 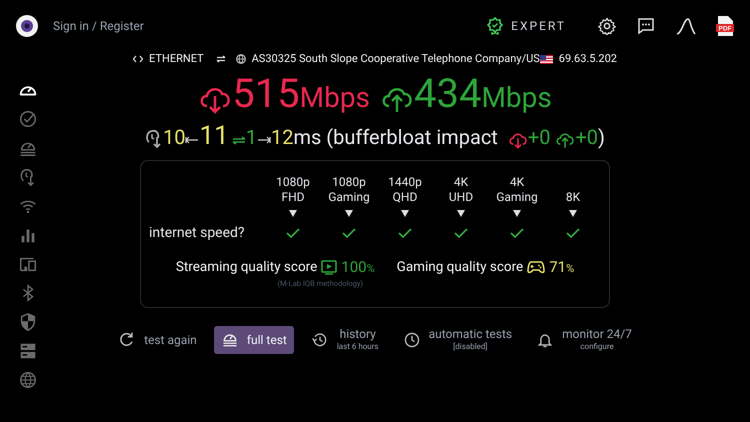 I want to click on history-icon, so click(x=319, y=340).